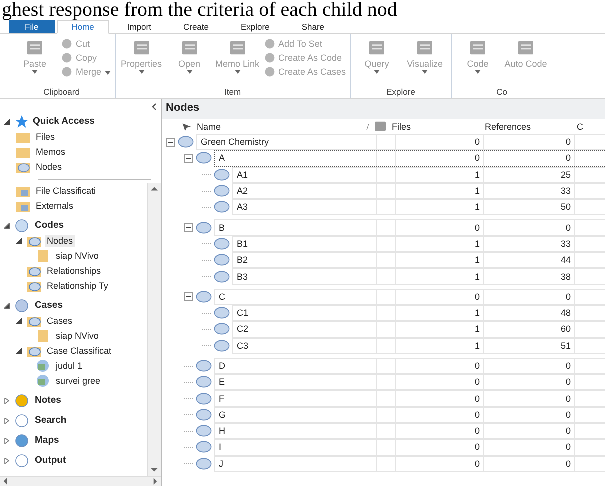 The height and width of the screenshot is (486, 605). What do you see at coordinates (529, 329) in the screenshot?
I see `table-cell: 60` at bounding box center [529, 329].